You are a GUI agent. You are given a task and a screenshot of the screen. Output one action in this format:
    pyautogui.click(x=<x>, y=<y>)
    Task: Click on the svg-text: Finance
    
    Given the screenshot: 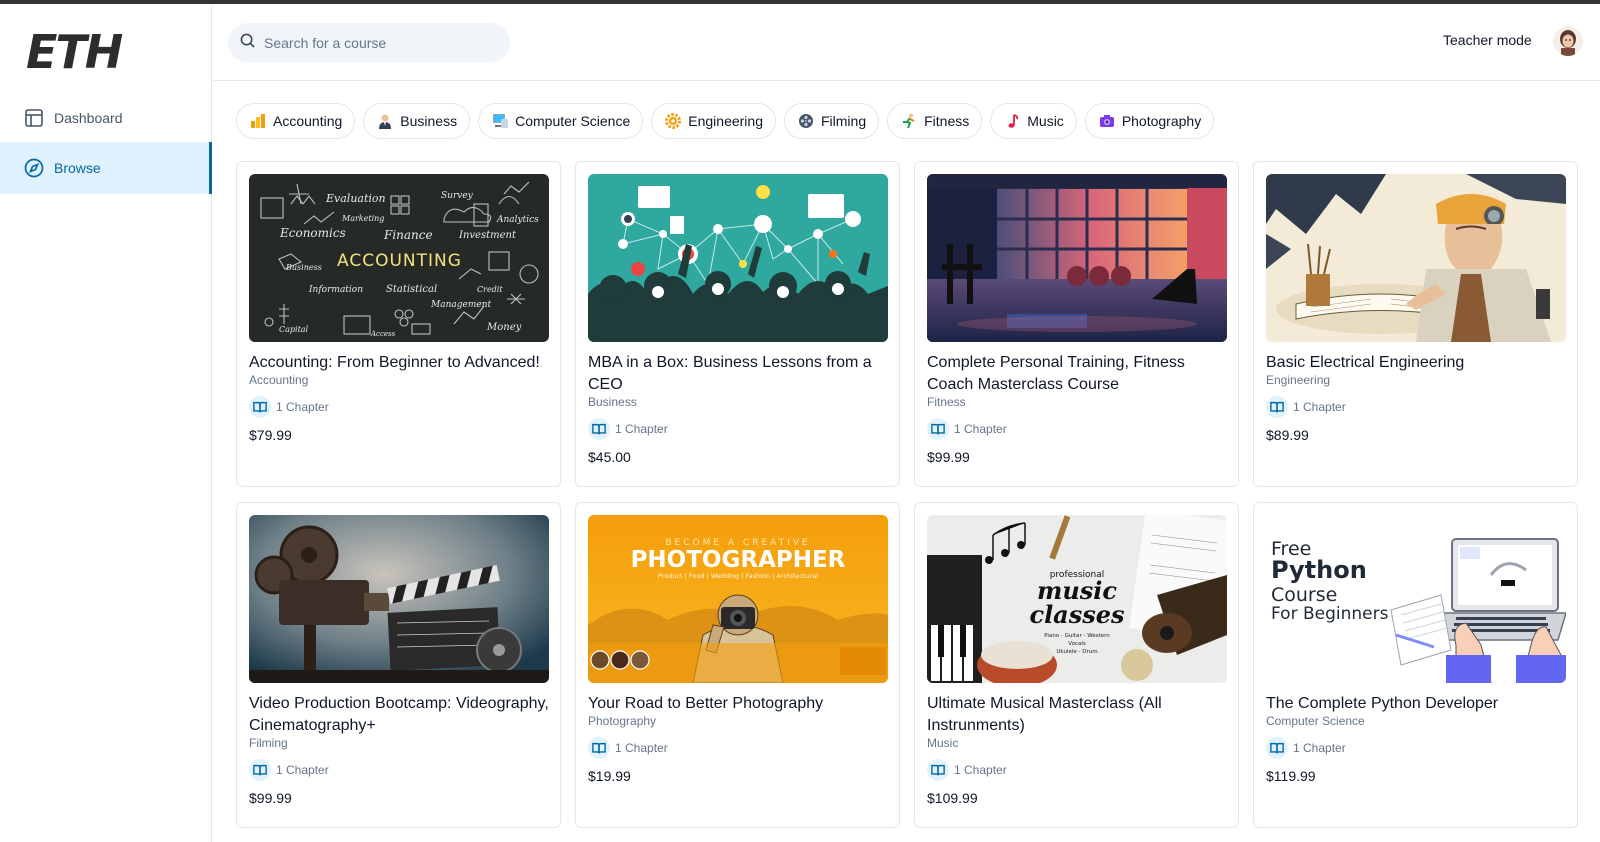 What is the action you would take?
    pyautogui.click(x=408, y=235)
    